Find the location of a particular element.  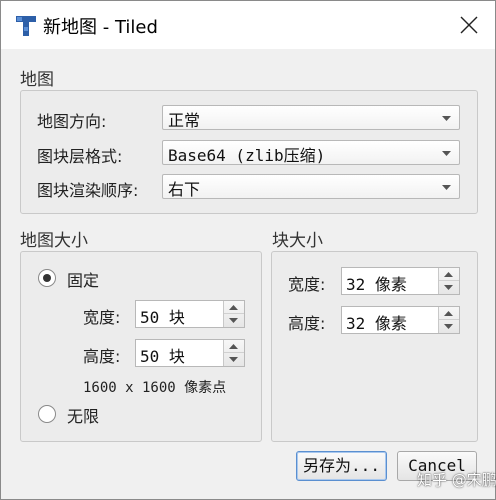

map-section-title: 地图 is located at coordinates (37, 80).